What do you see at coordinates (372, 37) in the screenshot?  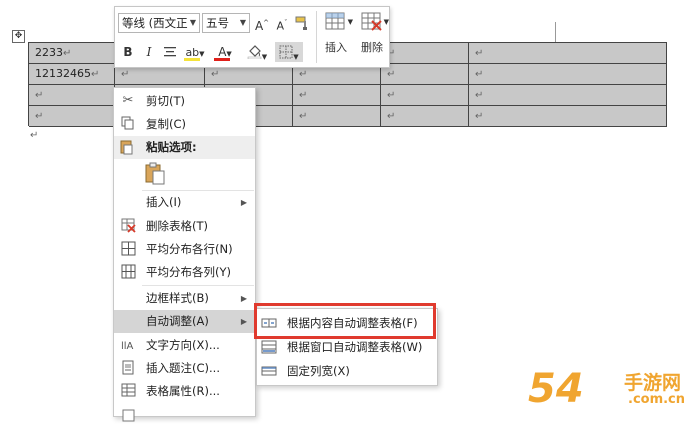 I see `delete-table-button: ▼ 删除` at bounding box center [372, 37].